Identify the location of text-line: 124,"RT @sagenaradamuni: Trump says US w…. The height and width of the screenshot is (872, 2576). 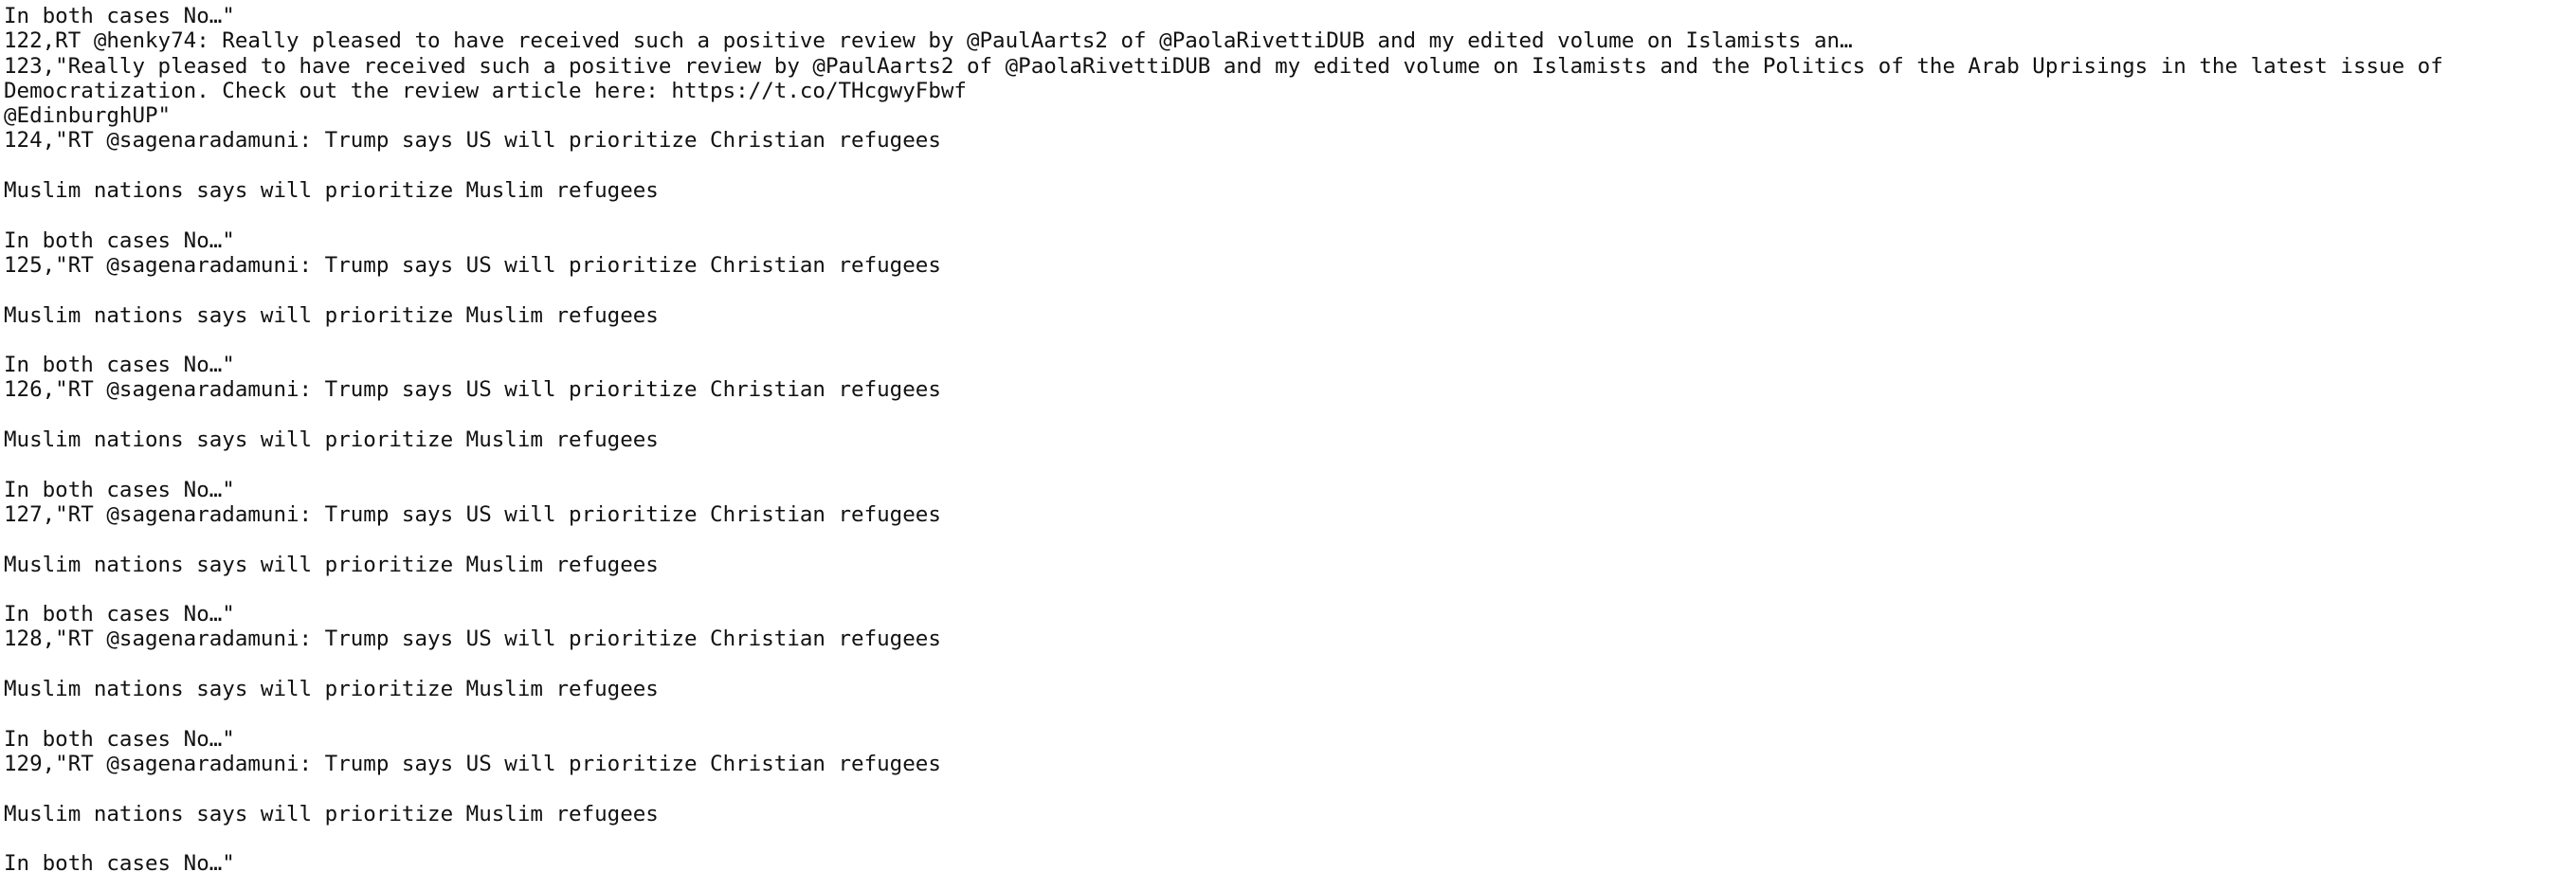
(472, 141).